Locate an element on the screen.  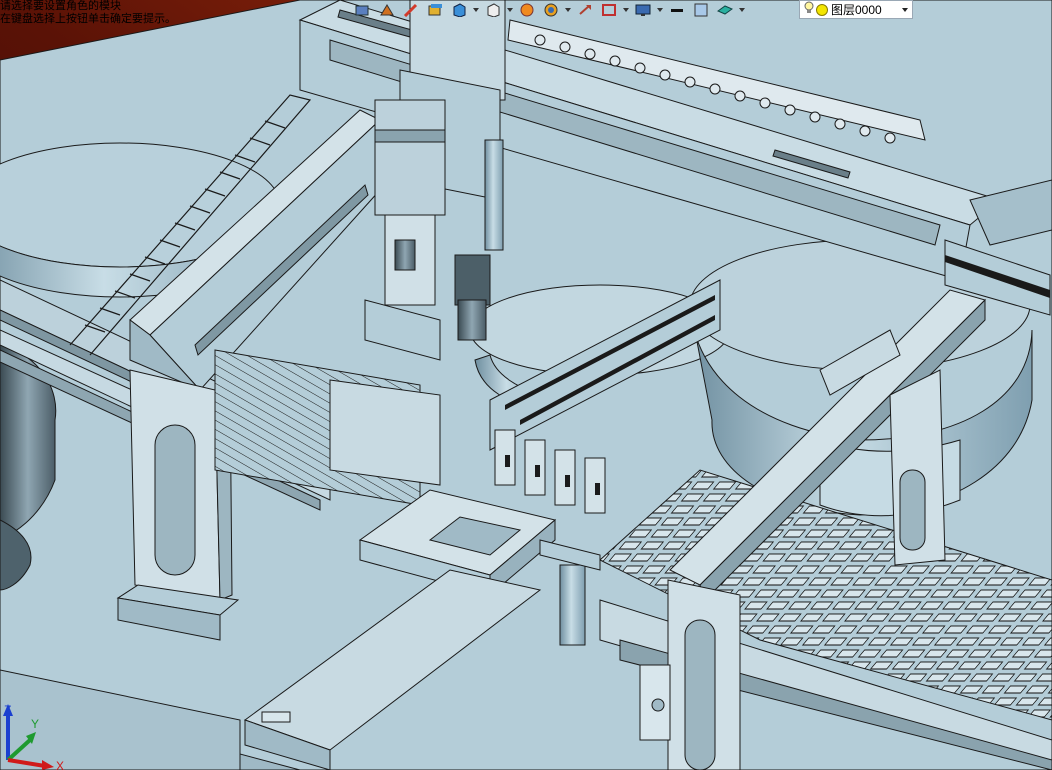
solid-cube-dropdown is located at coordinates (476, 10).